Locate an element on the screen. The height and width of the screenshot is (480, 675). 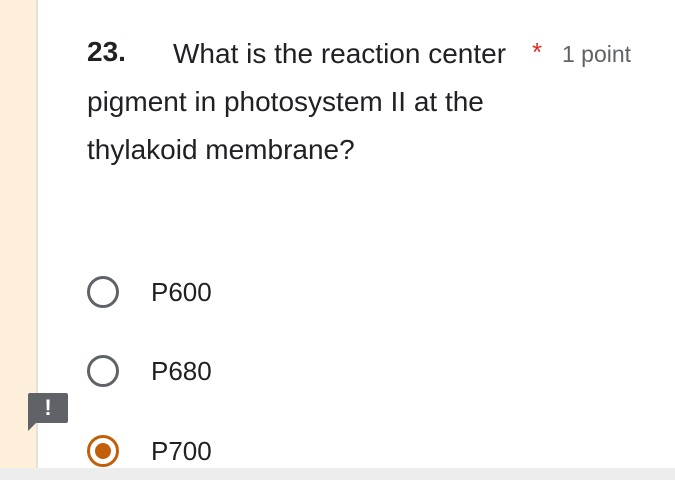
option-label: P680 is located at coordinates (181, 370).